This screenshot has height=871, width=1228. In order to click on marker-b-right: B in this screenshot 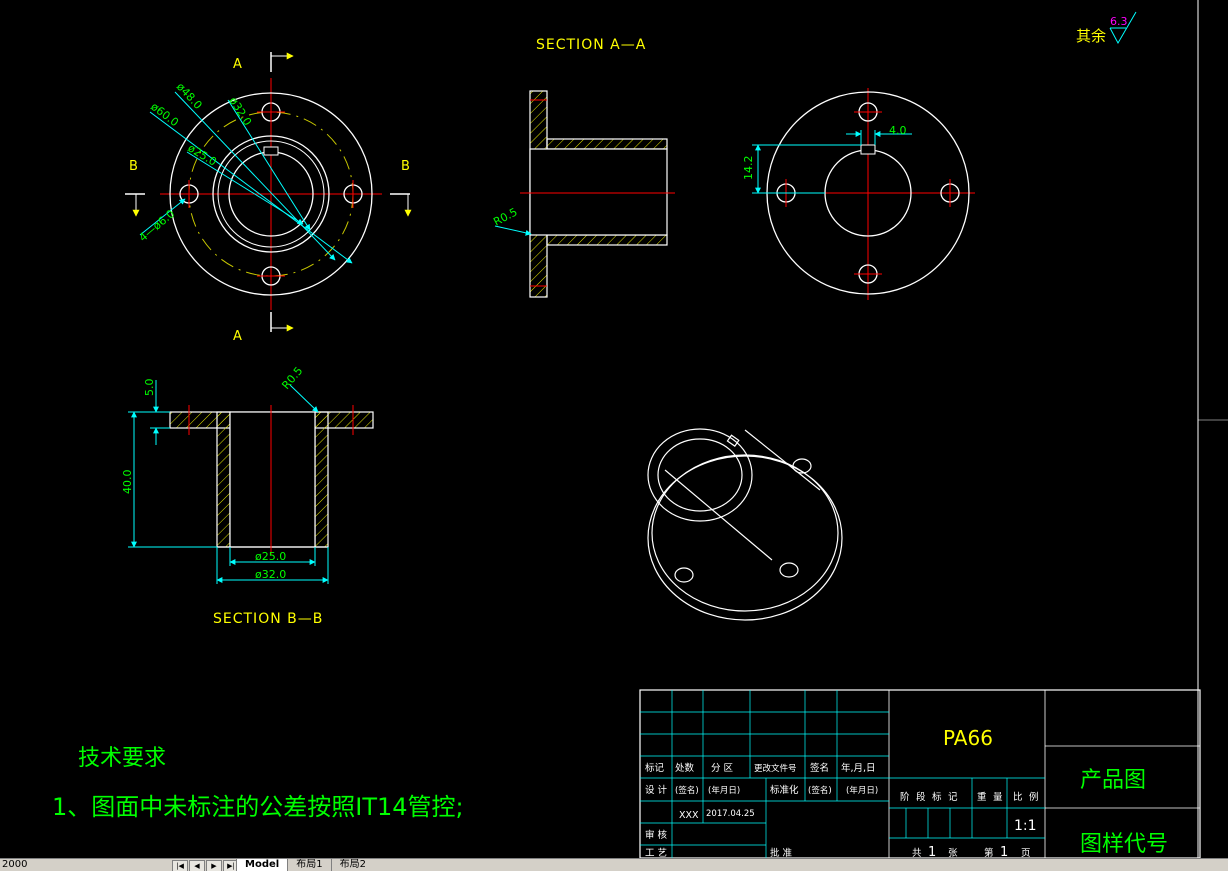, I will do `click(405, 166)`.